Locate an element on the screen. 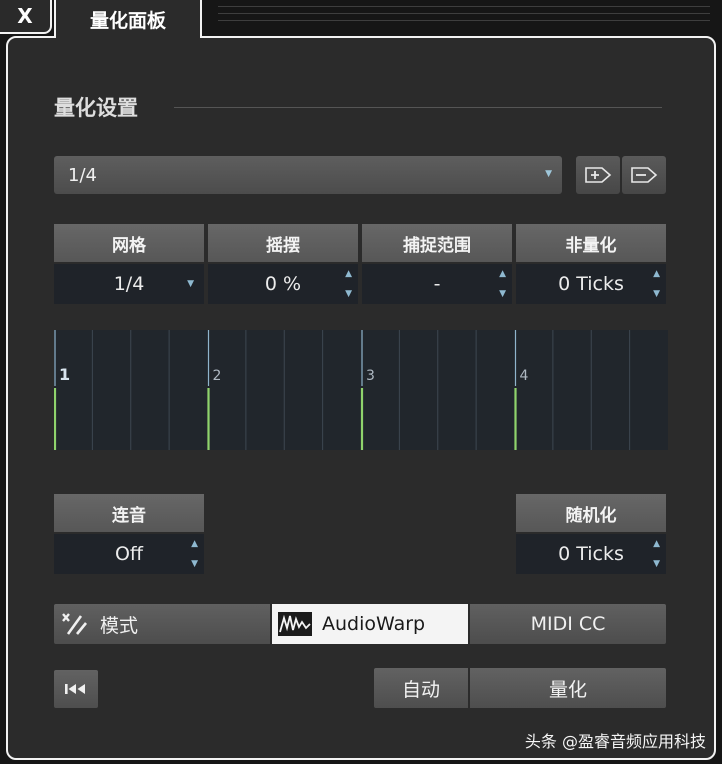 The image size is (722, 764). grid-svg: 1 2 3 4 is located at coordinates (342, 390).